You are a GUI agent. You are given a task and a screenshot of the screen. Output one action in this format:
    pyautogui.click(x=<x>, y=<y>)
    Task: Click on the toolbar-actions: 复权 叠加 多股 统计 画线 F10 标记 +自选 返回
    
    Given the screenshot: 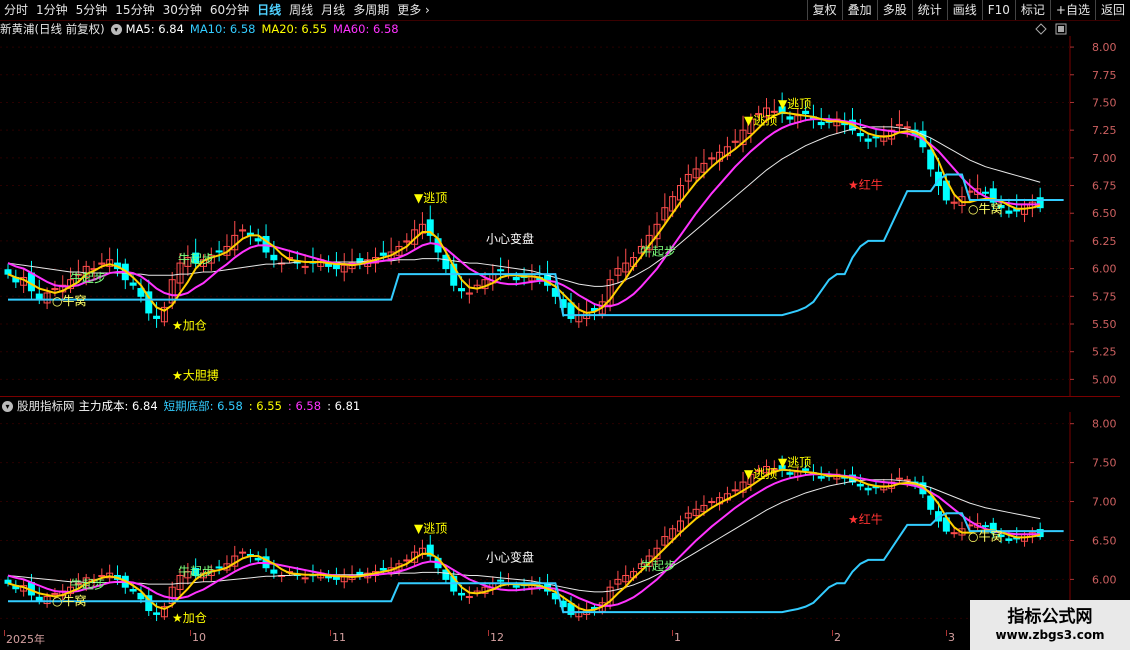 What is the action you would take?
    pyautogui.click(x=968, y=10)
    